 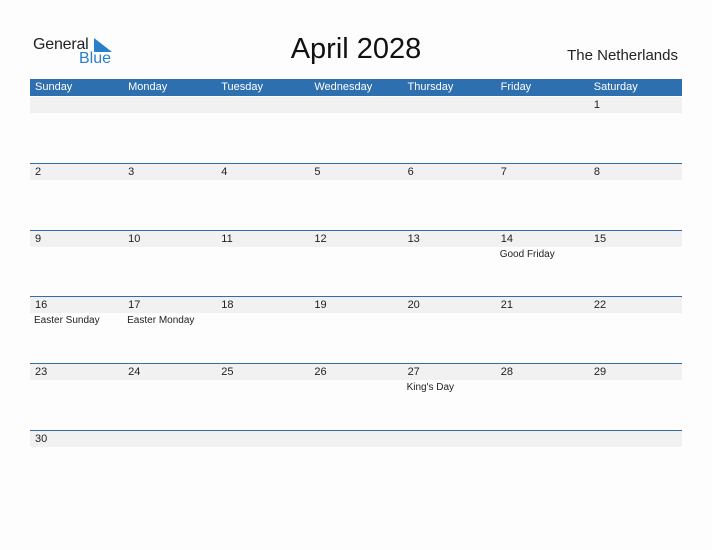 I want to click on day-number: 10, so click(x=134, y=239).